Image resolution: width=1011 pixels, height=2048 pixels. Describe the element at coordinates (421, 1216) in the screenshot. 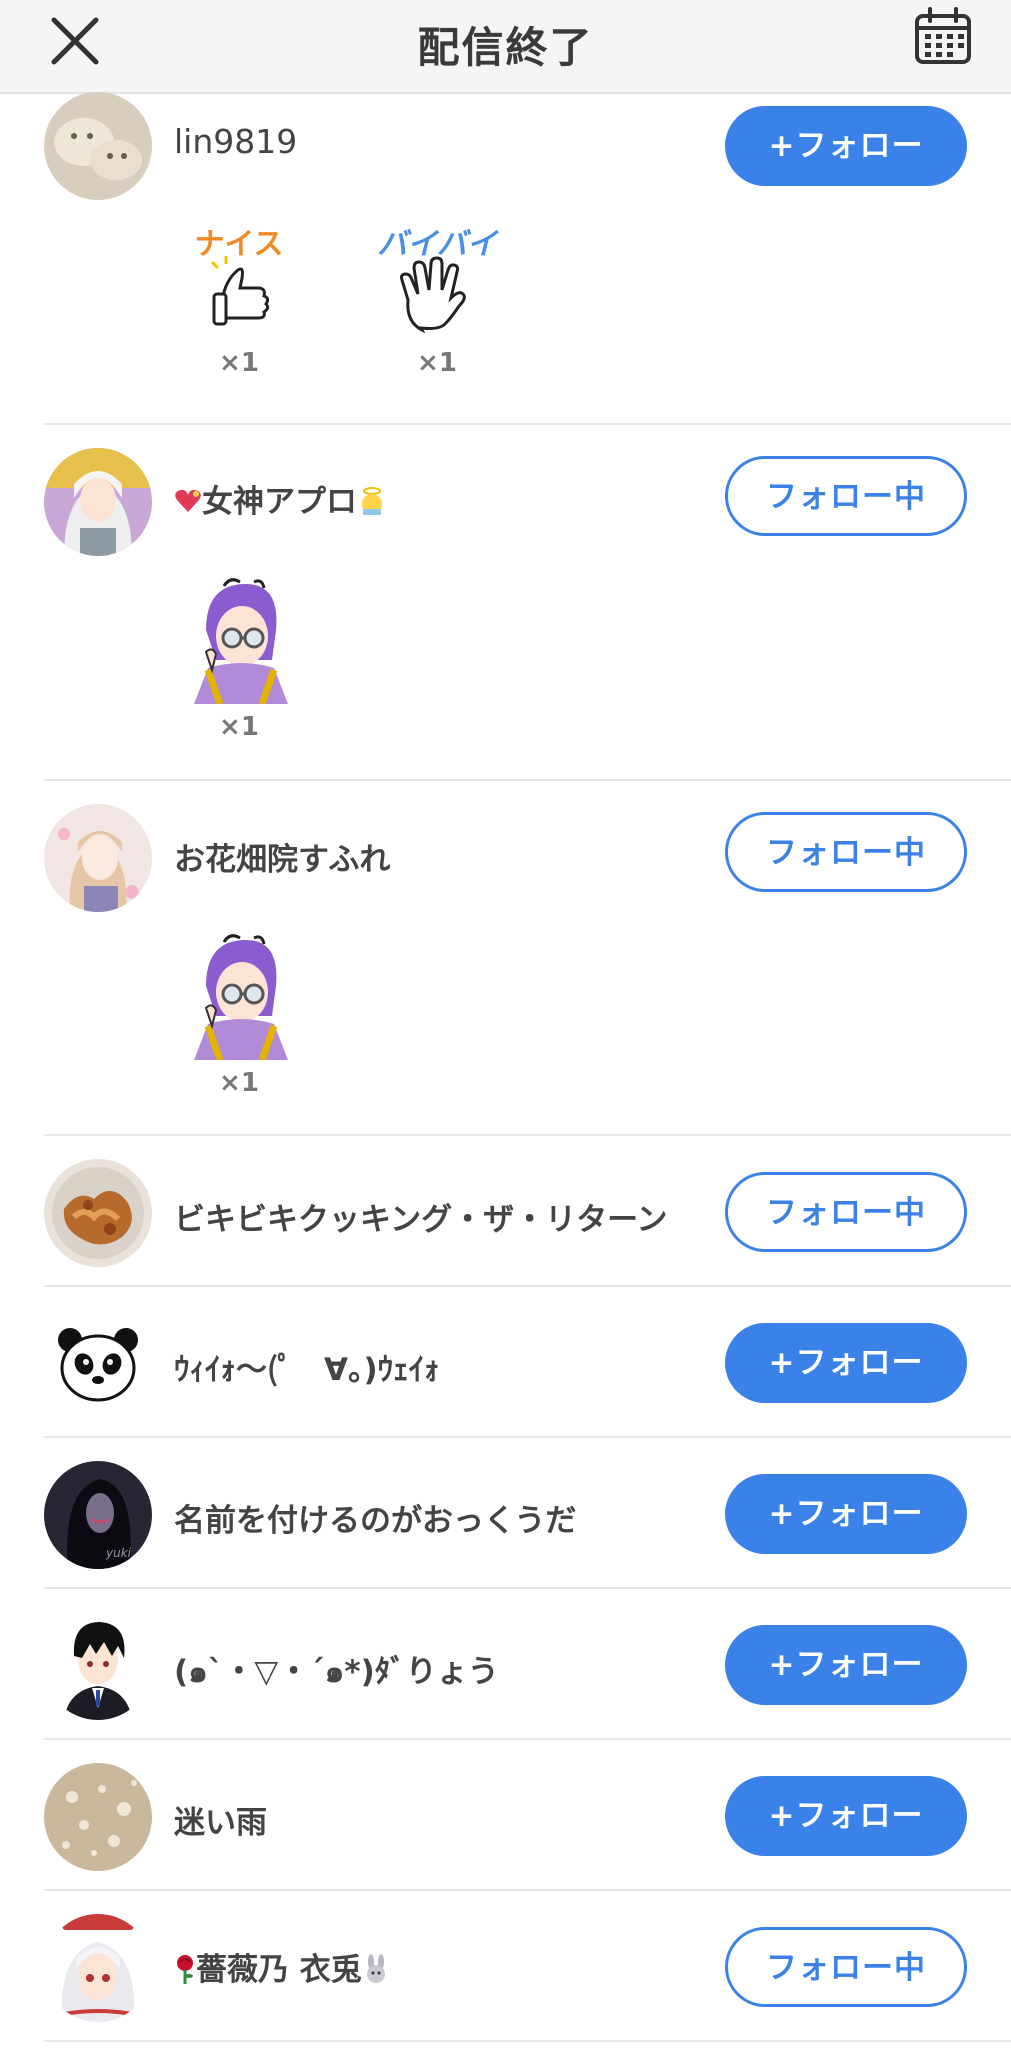

I see `username: ビキビキクッキング・ザ・リターン` at that location.